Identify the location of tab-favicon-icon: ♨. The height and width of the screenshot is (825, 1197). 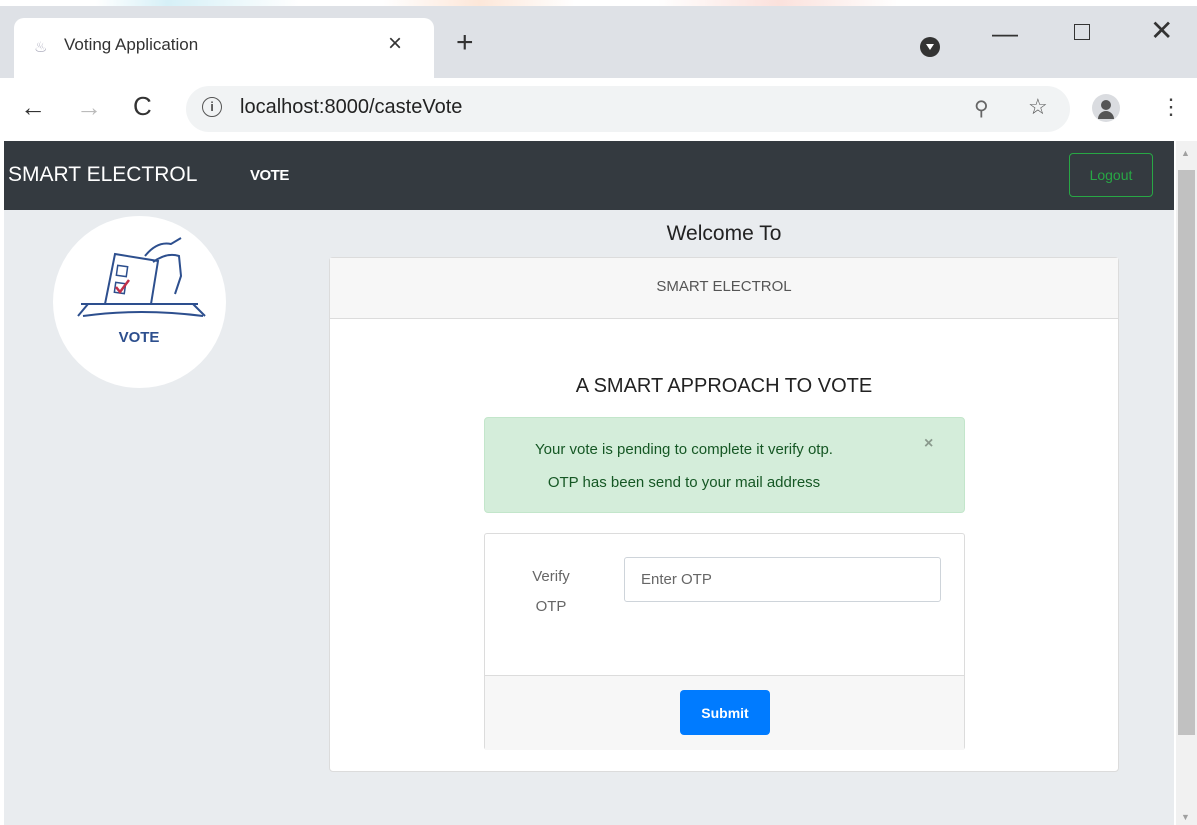
(41, 47).